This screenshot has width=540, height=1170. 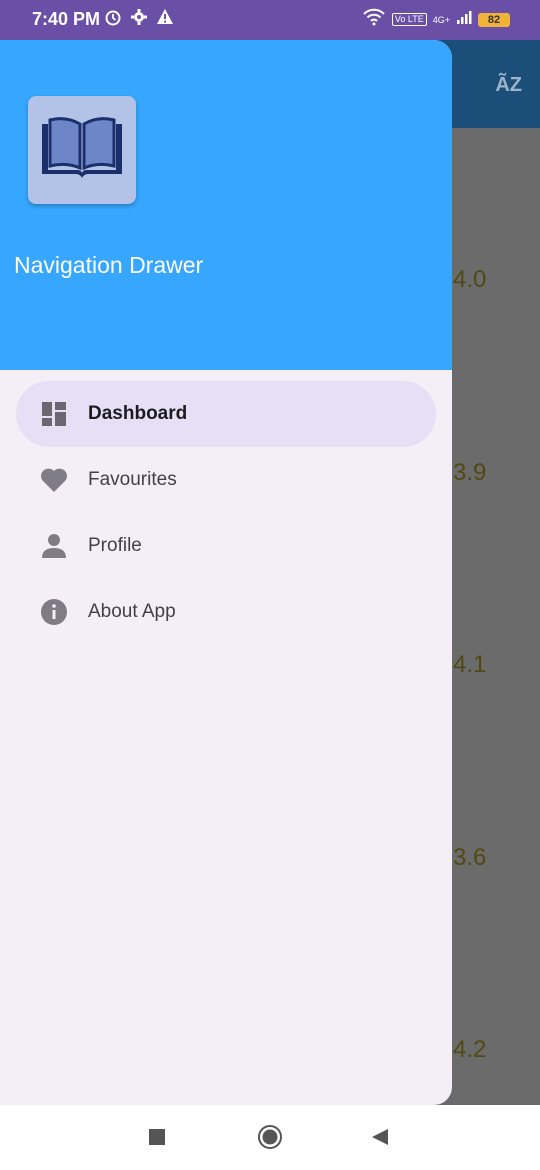 I want to click on battery-indicator: 82, so click(x=494, y=19).